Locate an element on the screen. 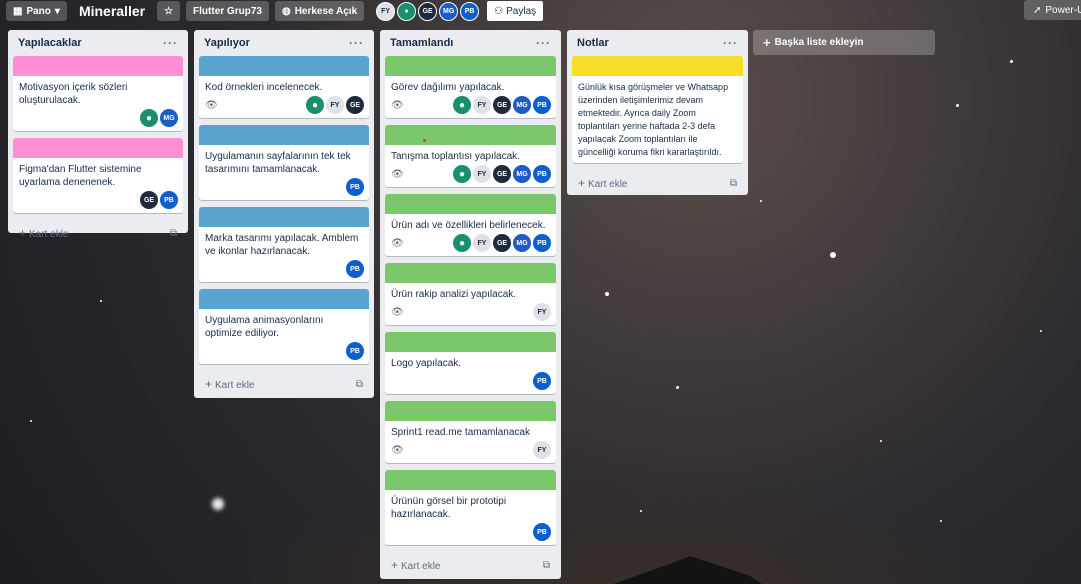  list-title: Notlar is located at coordinates (593, 43).